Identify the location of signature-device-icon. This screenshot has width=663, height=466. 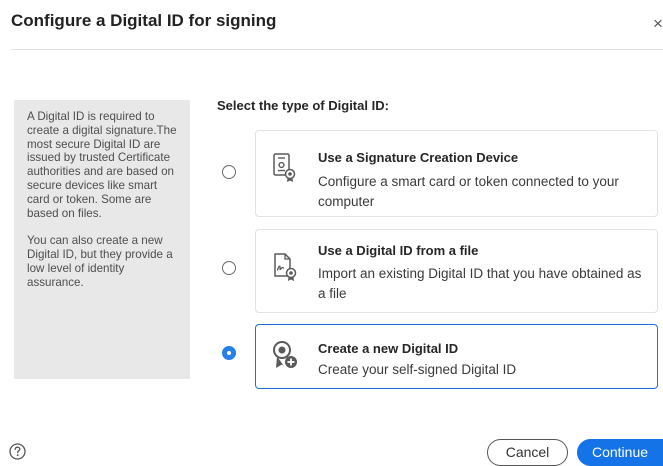
(286, 167).